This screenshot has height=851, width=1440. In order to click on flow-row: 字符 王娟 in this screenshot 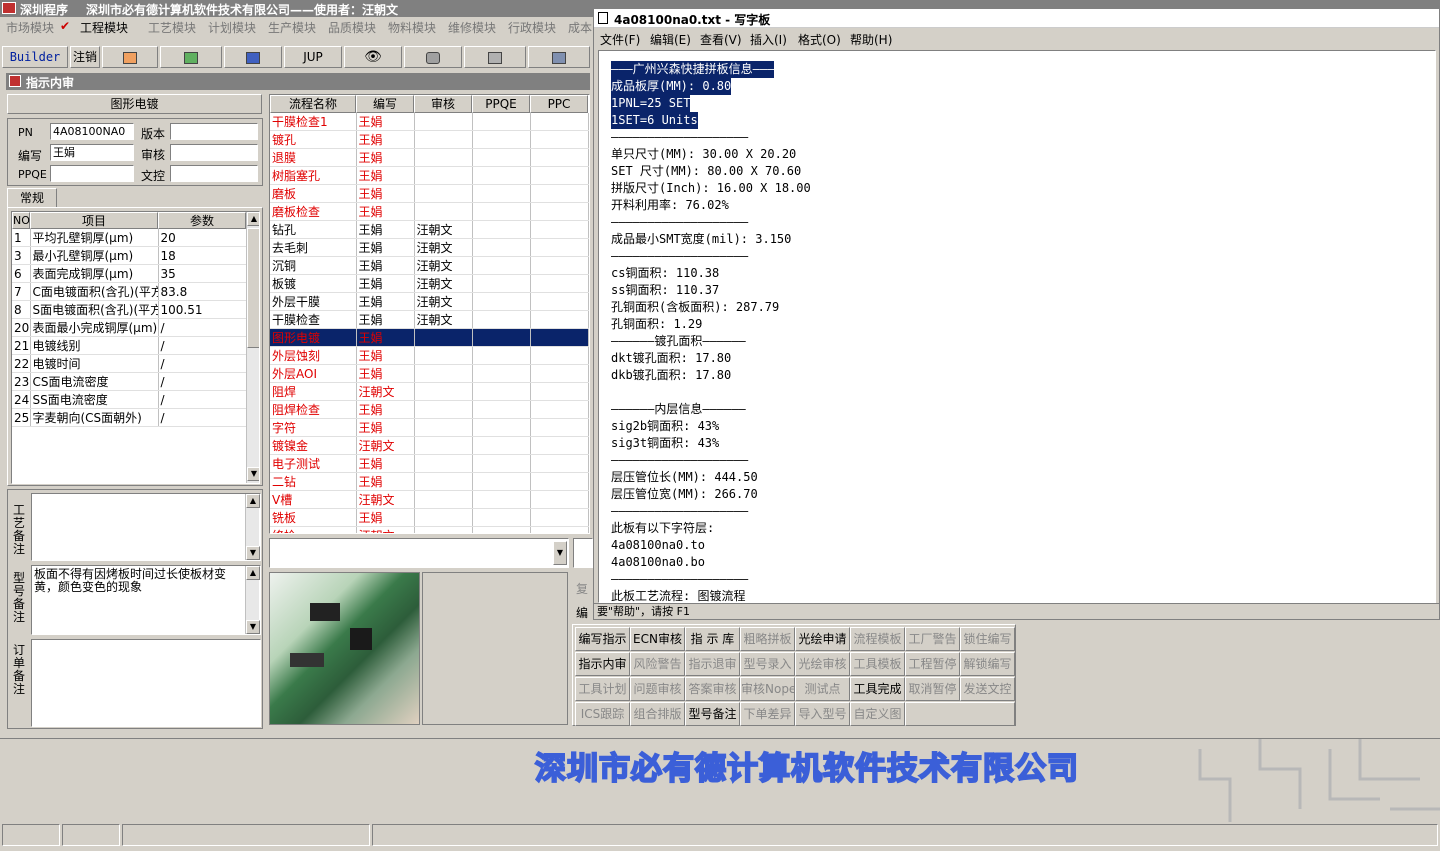, I will do `click(429, 427)`.